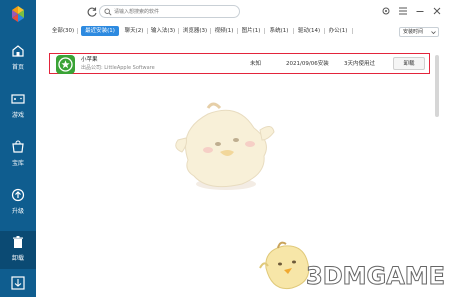 The height and width of the screenshot is (297, 450). What do you see at coordinates (100, 31) in the screenshot?
I see `tab-recent: 最近安装(1)` at bounding box center [100, 31].